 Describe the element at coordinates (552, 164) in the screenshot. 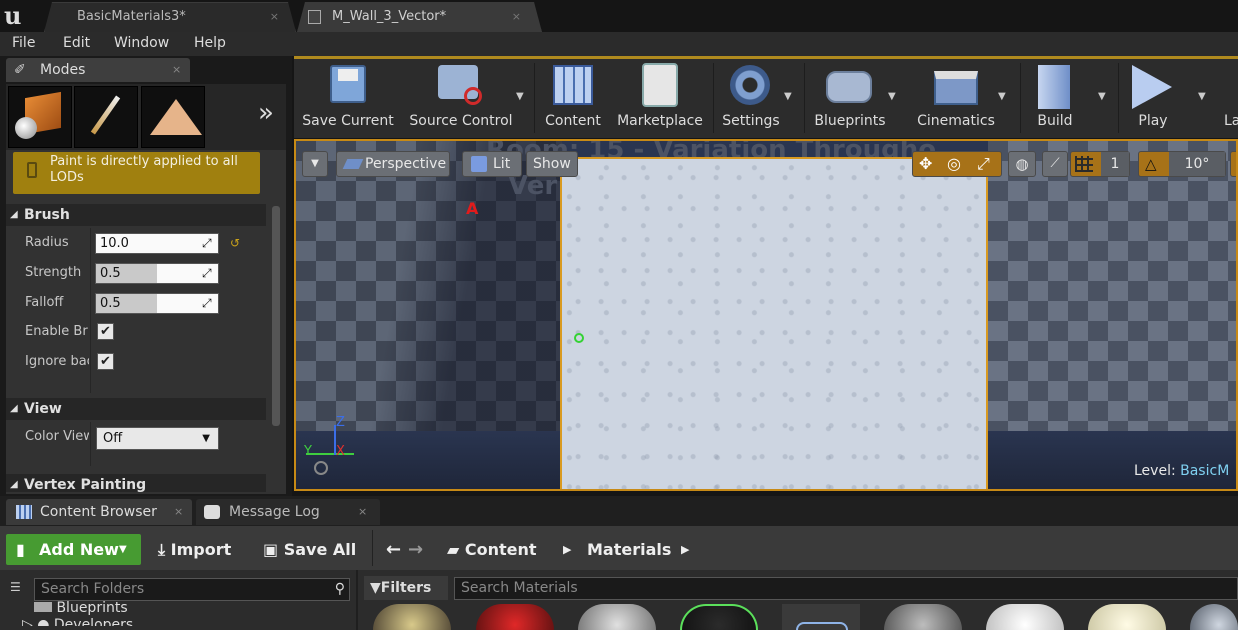

I see `show-button: Show` at that location.